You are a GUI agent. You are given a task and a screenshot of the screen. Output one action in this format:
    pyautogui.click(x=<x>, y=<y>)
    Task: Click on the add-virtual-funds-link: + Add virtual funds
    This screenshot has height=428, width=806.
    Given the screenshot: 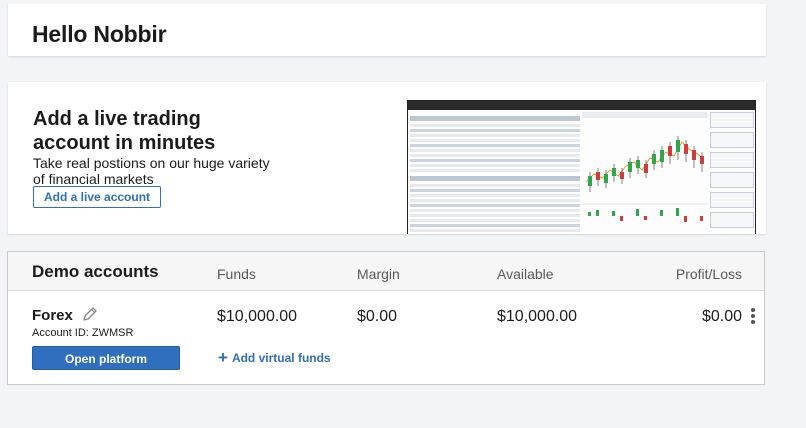 What is the action you would take?
    pyautogui.click(x=274, y=357)
    